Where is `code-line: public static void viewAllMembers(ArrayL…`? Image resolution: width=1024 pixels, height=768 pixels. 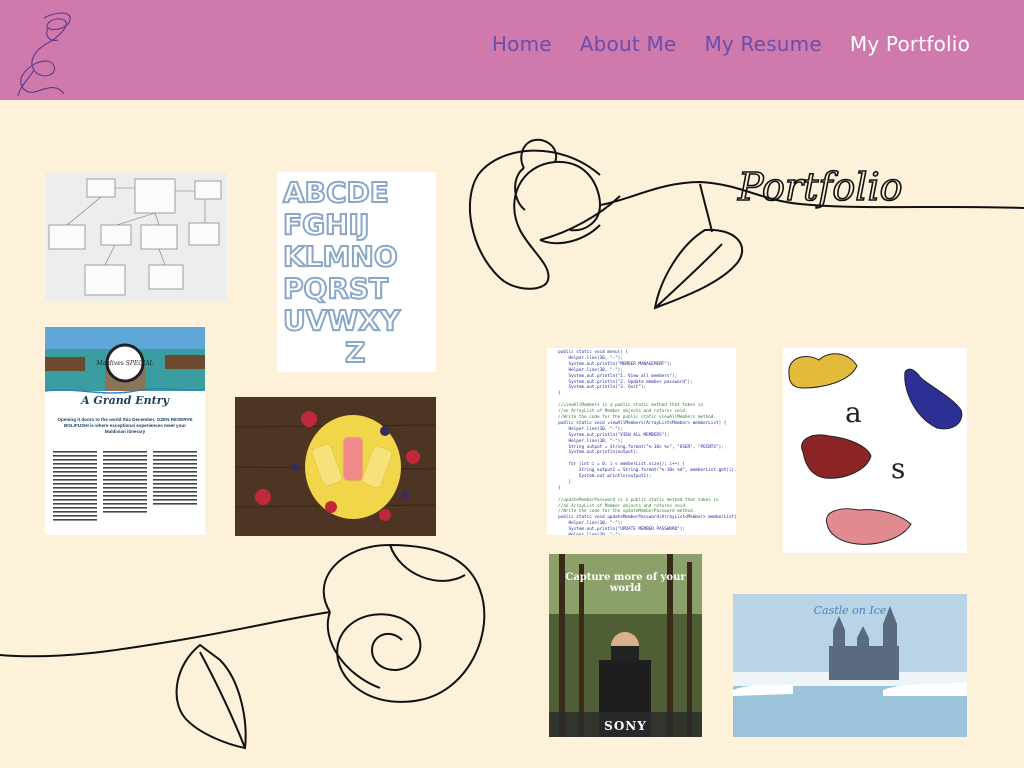 code-line: public static void viewAllMembers(ArrayL… is located at coordinates (640, 423).